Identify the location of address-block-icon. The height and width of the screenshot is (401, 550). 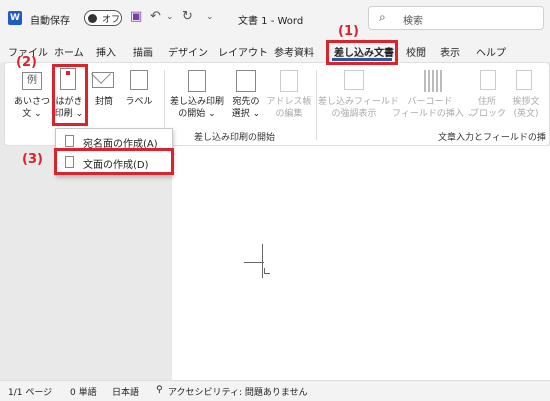
(488, 80).